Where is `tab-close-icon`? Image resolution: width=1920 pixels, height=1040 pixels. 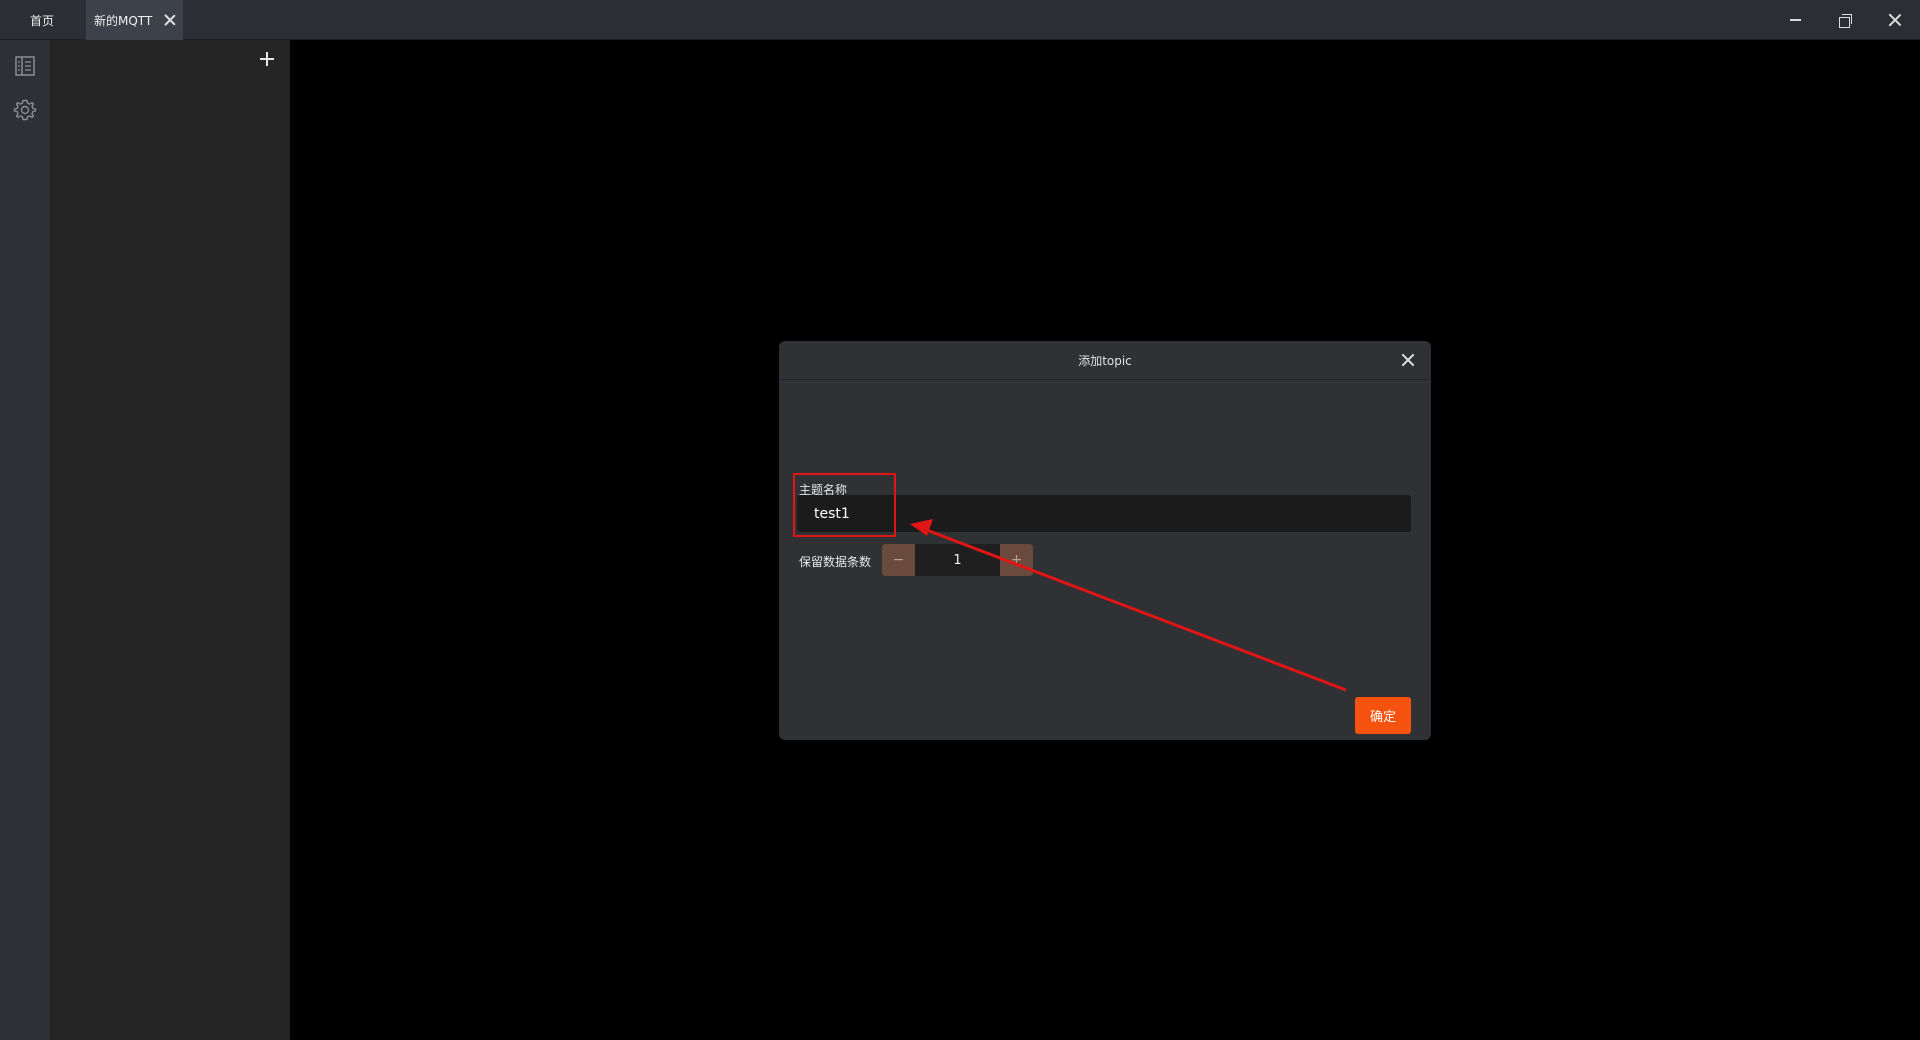
tab-close-icon is located at coordinates (170, 20).